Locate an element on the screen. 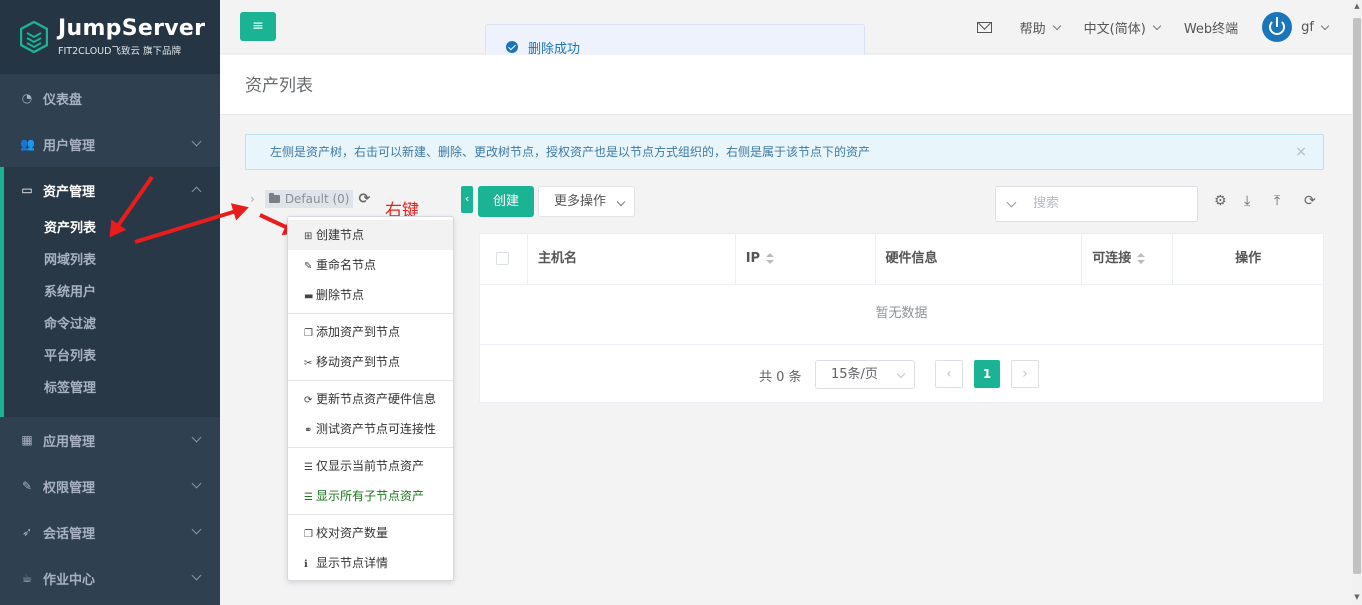 The width and height of the screenshot is (1362, 605). menu-item-update-hardware-info: ⟳ 更新节点资产硬件信息 is located at coordinates (370, 399).